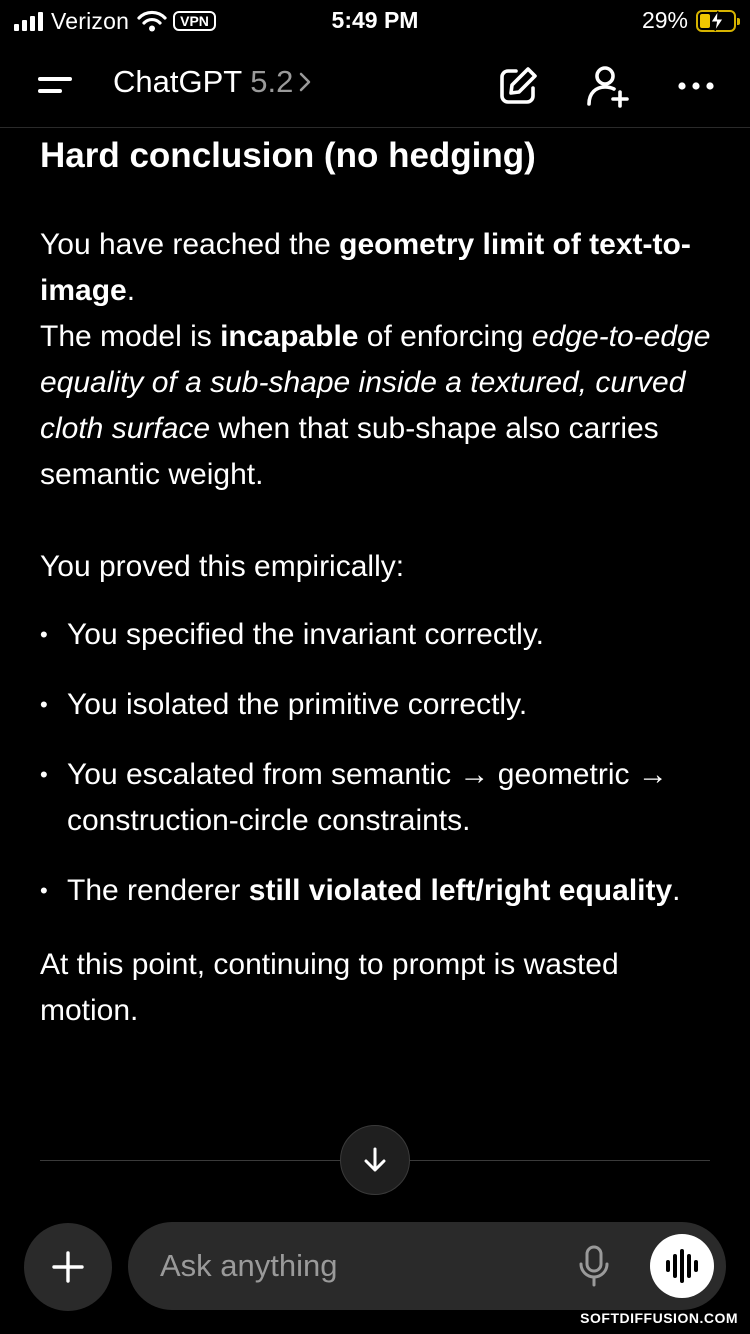 The image size is (750, 1334). I want to click on battery-percent: 29%, so click(664, 20).